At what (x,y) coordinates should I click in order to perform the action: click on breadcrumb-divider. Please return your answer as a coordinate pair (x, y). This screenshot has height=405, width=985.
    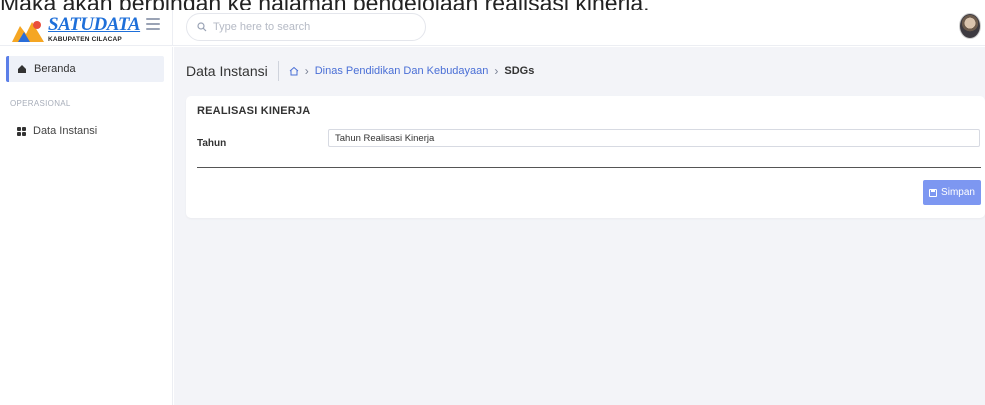
    Looking at the image, I should click on (278, 71).